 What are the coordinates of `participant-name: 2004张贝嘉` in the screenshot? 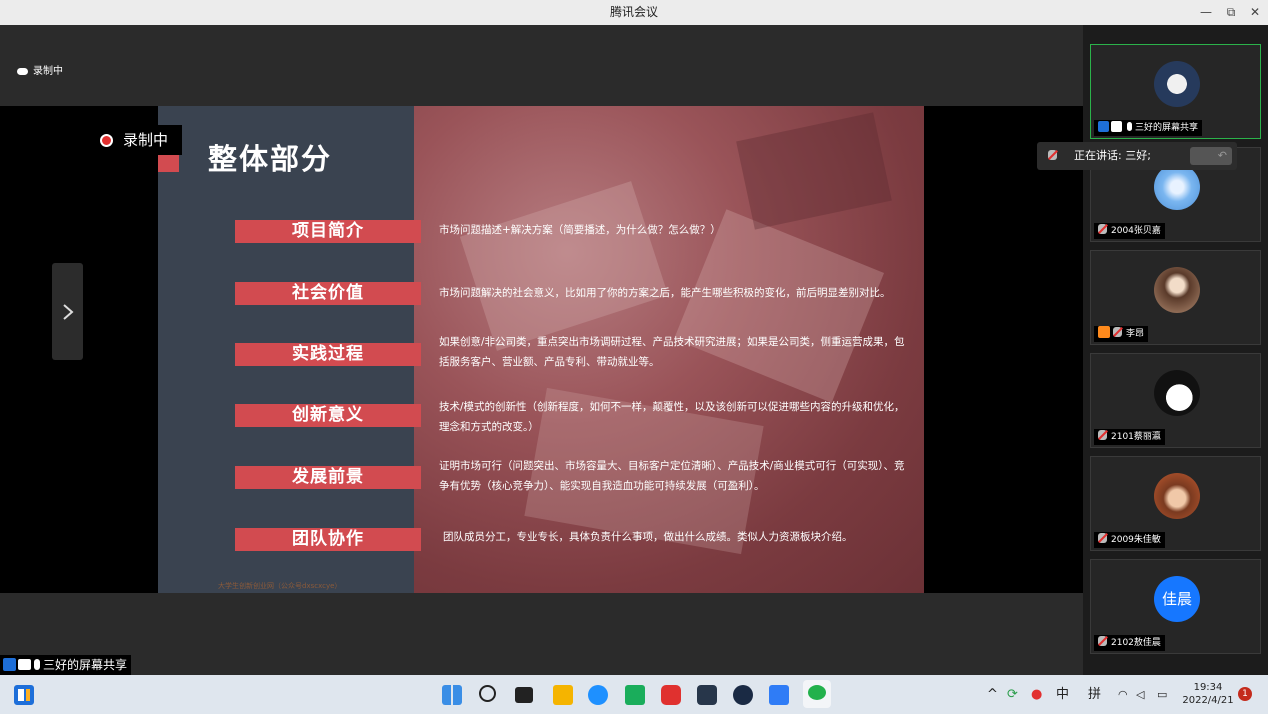 It's located at (1136, 231).